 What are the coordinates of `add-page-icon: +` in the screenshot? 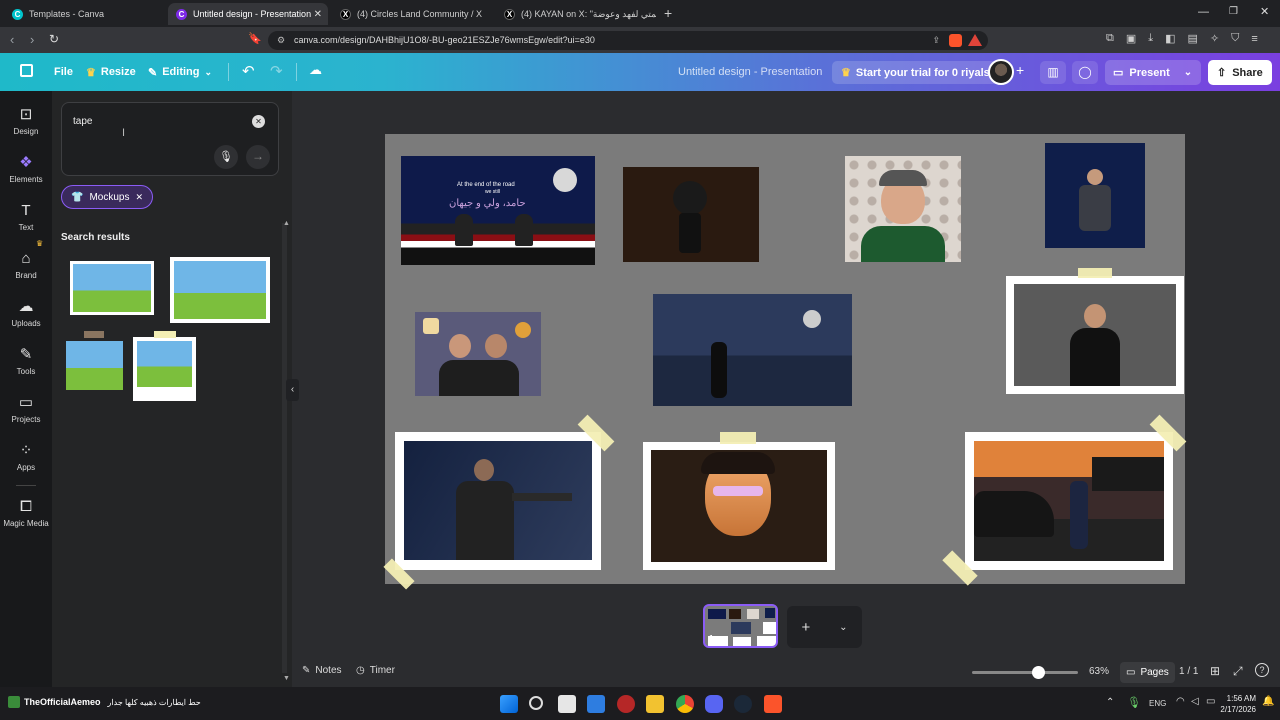 It's located at (805, 627).